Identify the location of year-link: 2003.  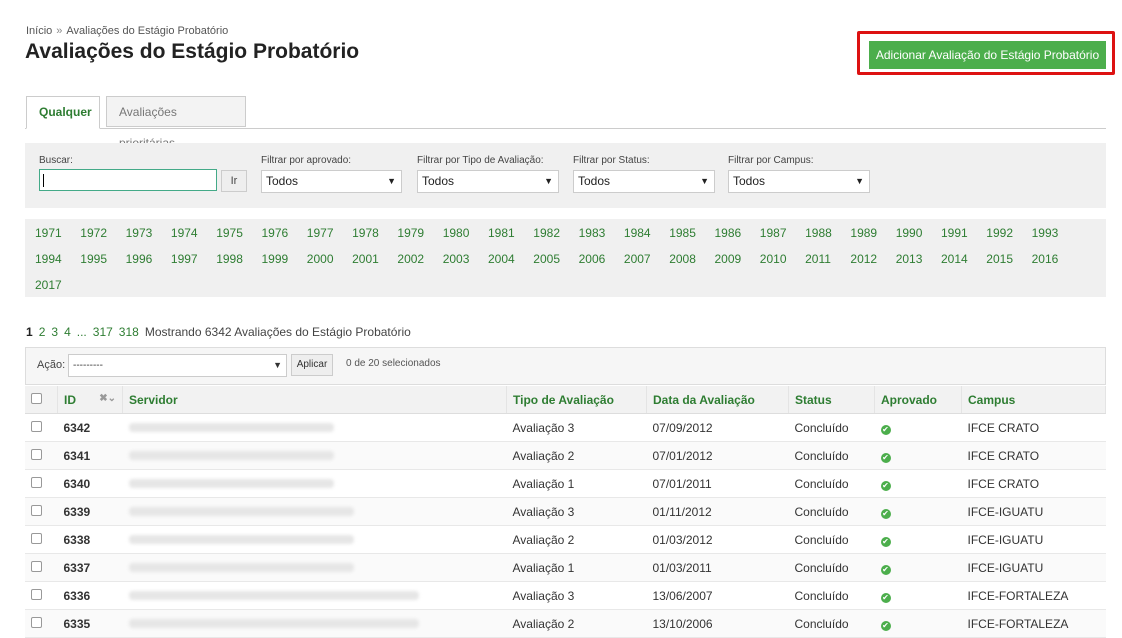
(456, 259).